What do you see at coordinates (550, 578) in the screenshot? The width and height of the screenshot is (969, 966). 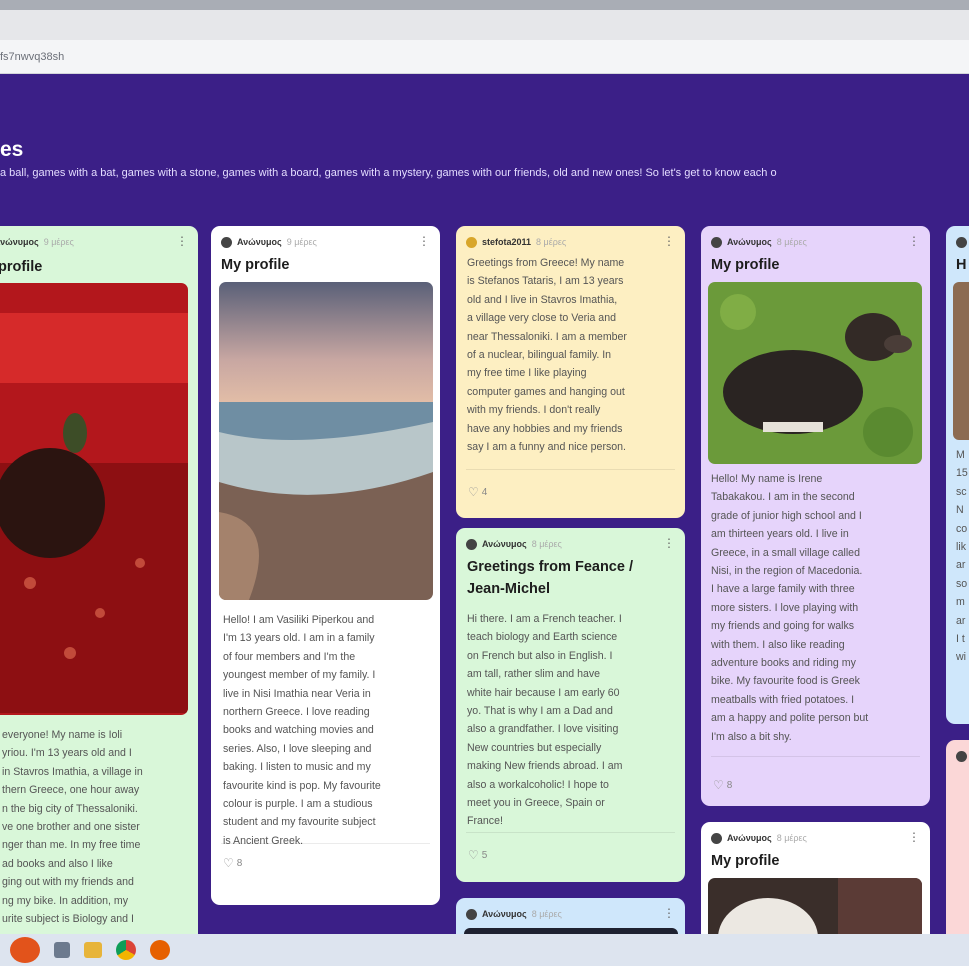 I see `post-title: Greetings from Feance / Jean-Michel` at bounding box center [550, 578].